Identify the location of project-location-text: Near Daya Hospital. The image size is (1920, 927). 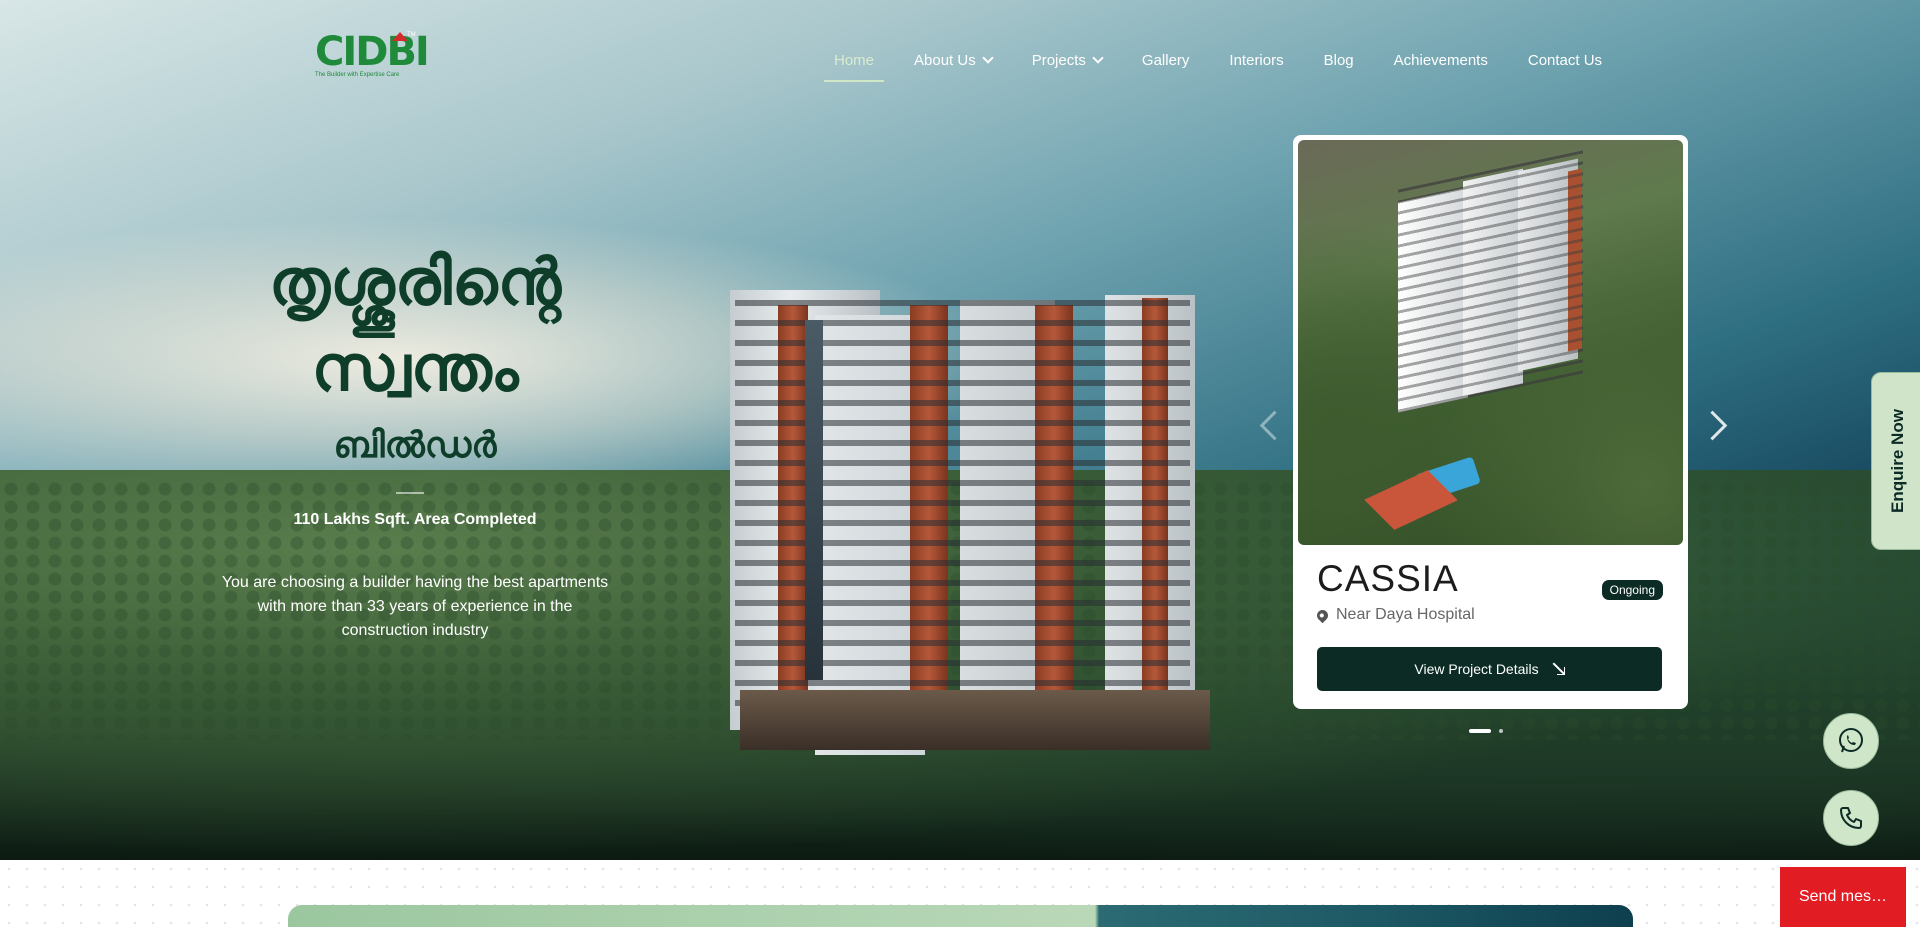
(1405, 614).